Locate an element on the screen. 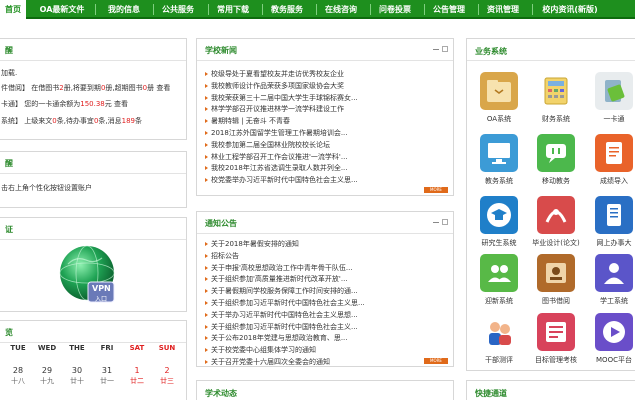 This screenshot has width=635, height=400. app-mooc-platform: MOOC平台 is located at coordinates (610, 339).